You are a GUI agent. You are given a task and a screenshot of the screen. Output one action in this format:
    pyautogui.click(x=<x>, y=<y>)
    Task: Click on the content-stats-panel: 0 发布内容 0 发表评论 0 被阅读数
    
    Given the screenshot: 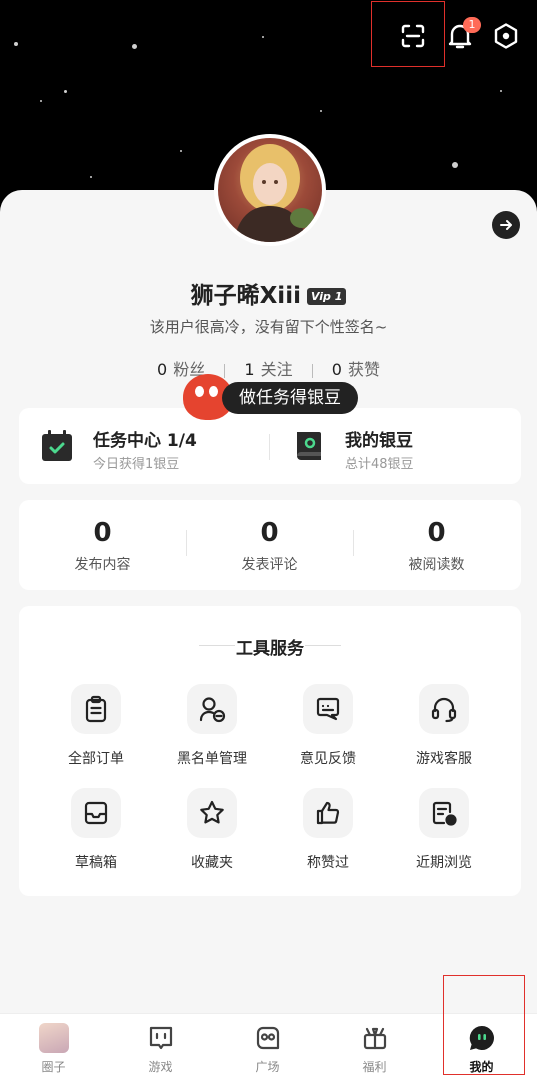 What is the action you would take?
    pyautogui.click(x=270, y=545)
    